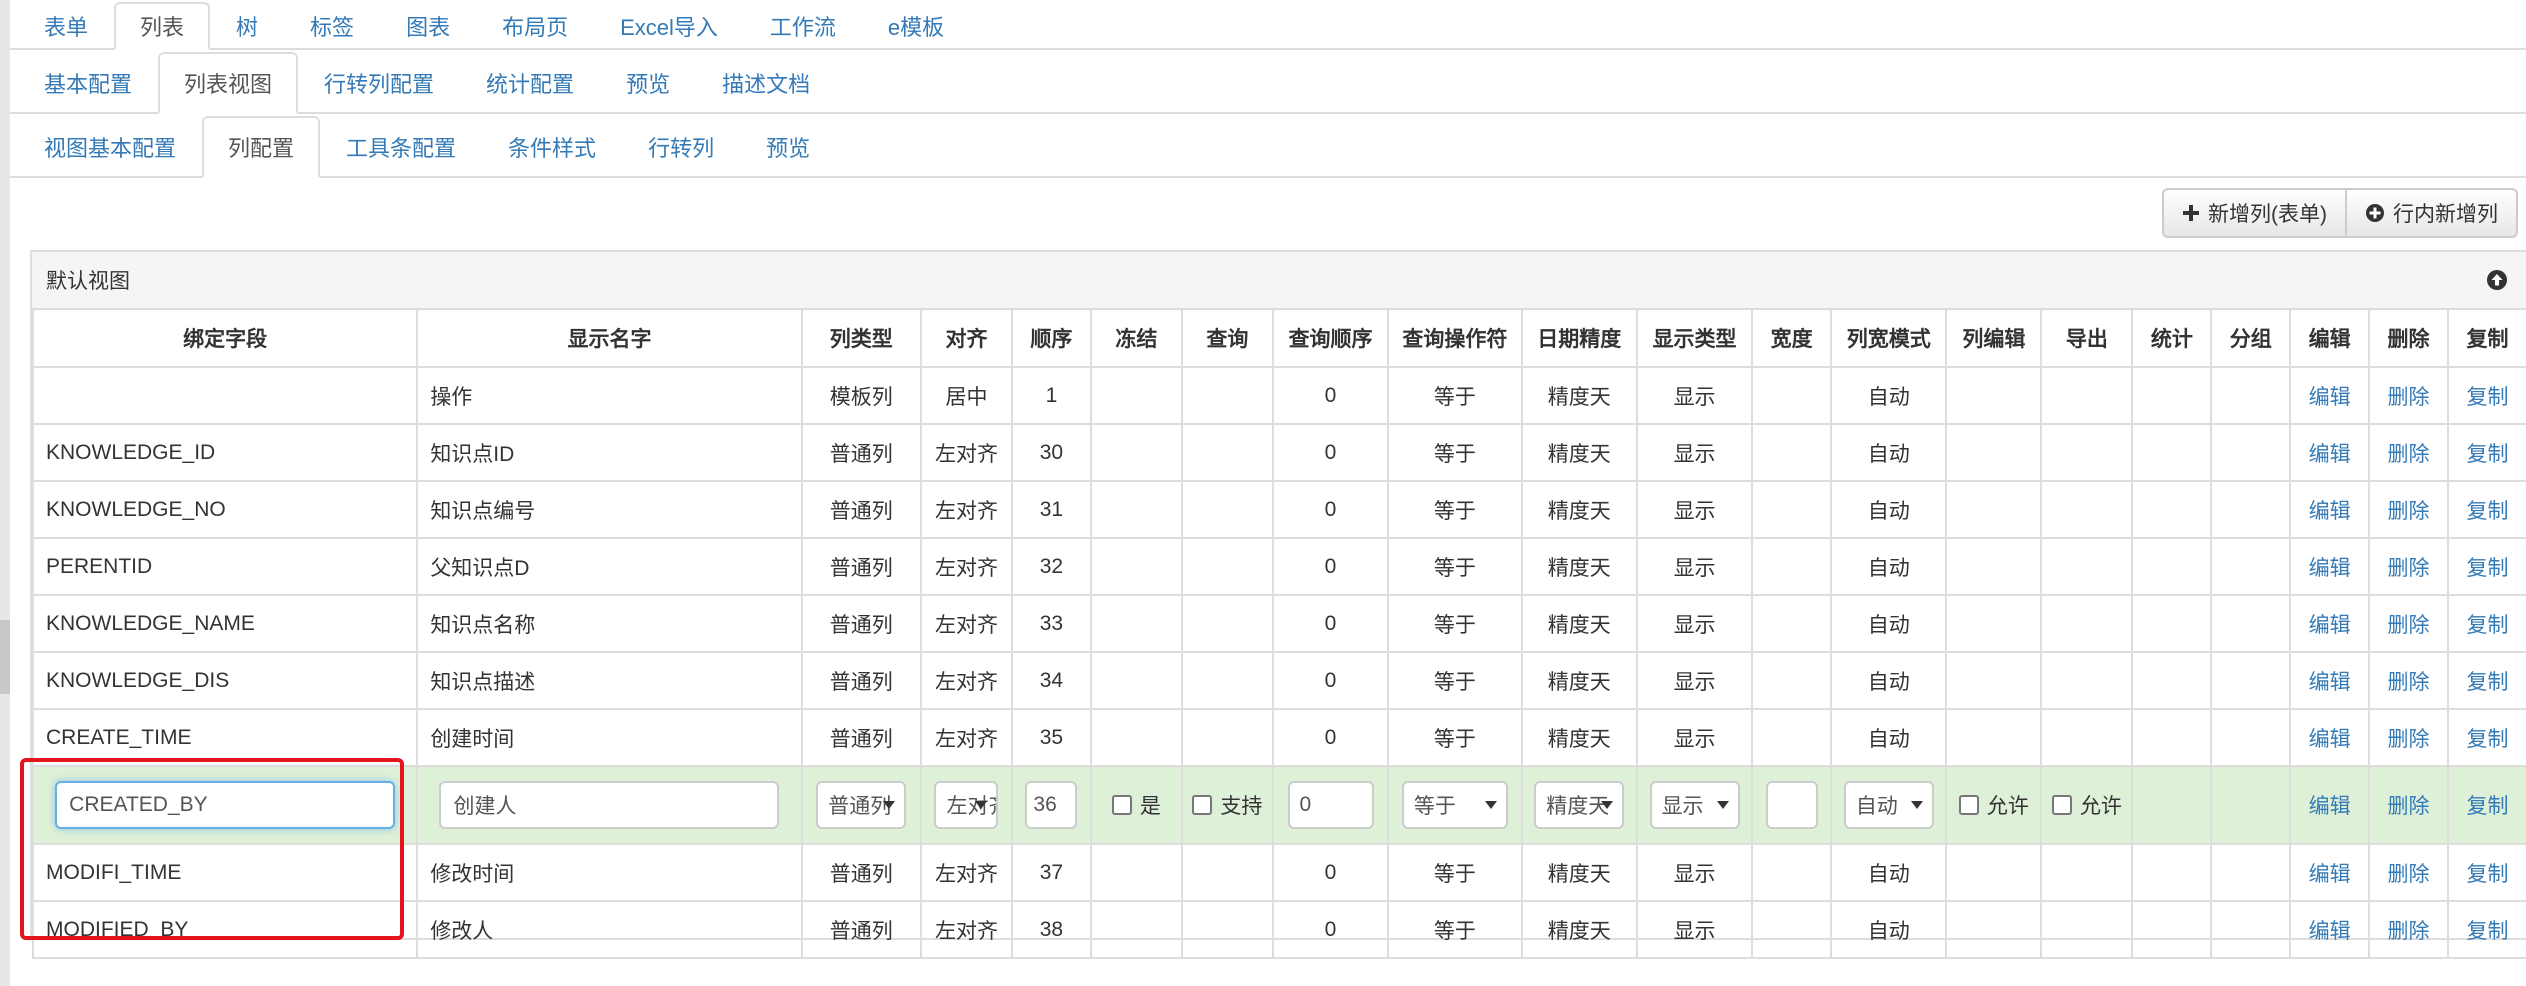 The width and height of the screenshot is (2526, 986). Describe the element at coordinates (609, 805) in the screenshot. I see `display-name-input` at that location.